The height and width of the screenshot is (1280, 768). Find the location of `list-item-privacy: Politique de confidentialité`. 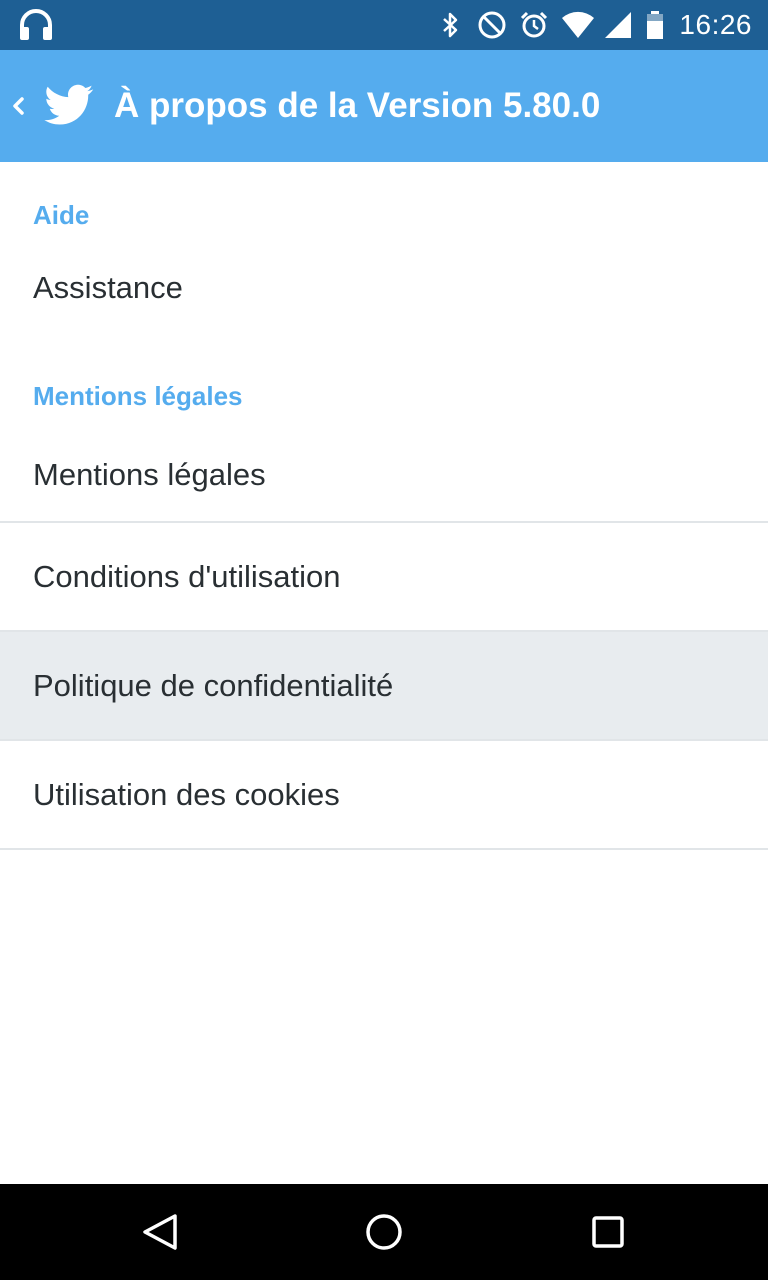

list-item-privacy: Politique de confidentialité is located at coordinates (384, 685).